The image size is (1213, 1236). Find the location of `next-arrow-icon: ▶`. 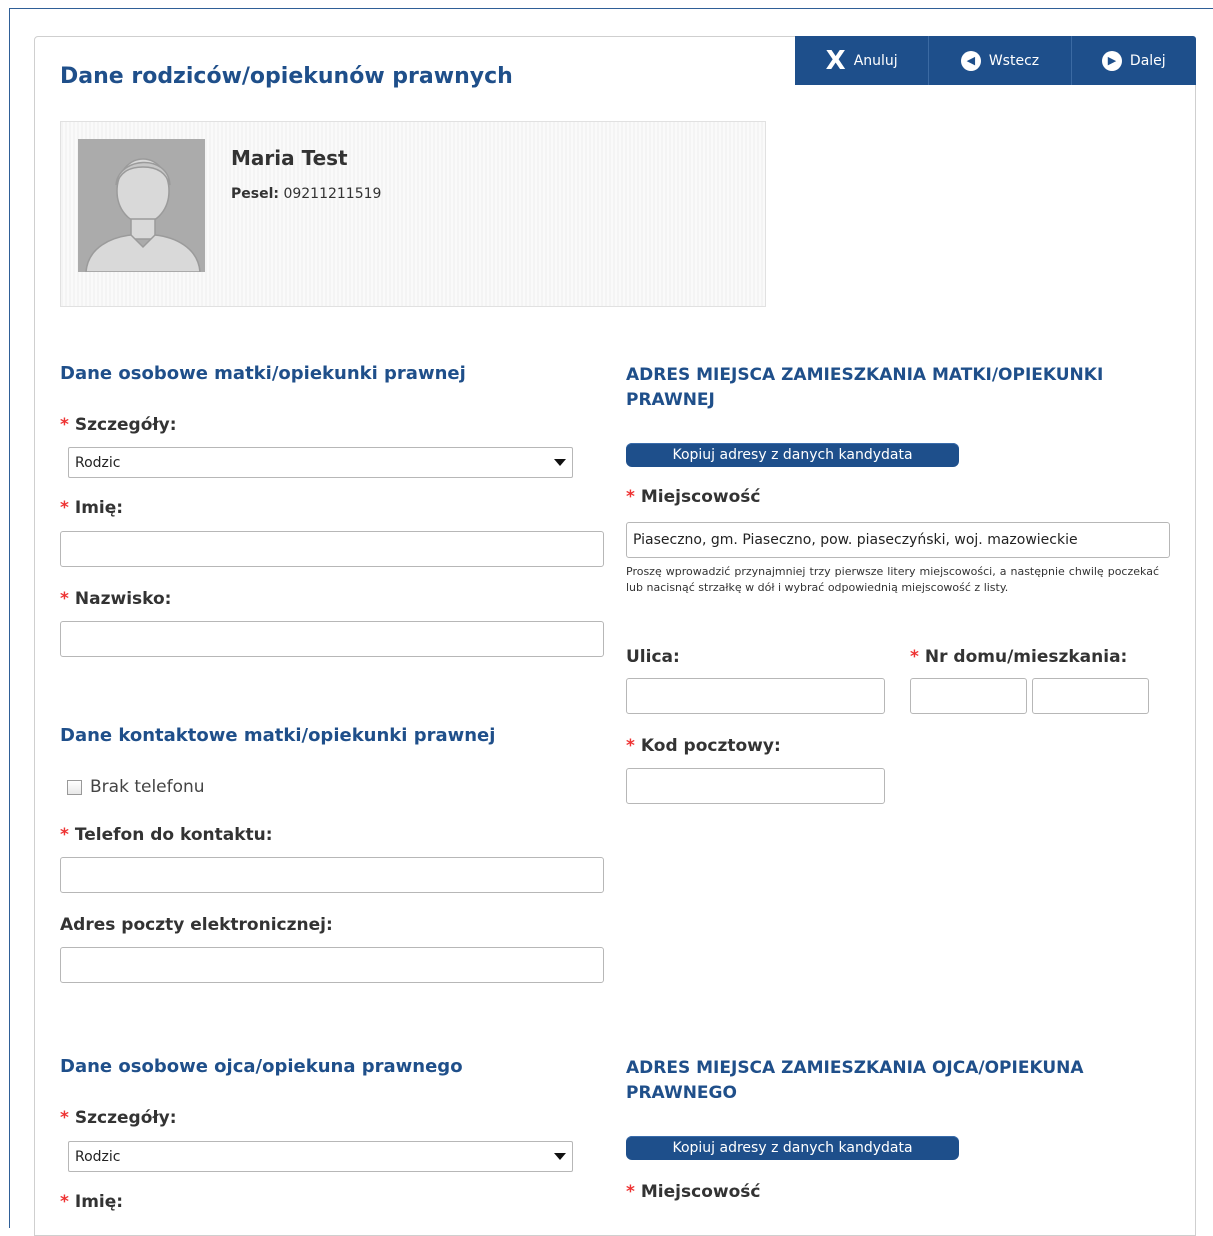

next-arrow-icon: ▶ is located at coordinates (1111, 60).